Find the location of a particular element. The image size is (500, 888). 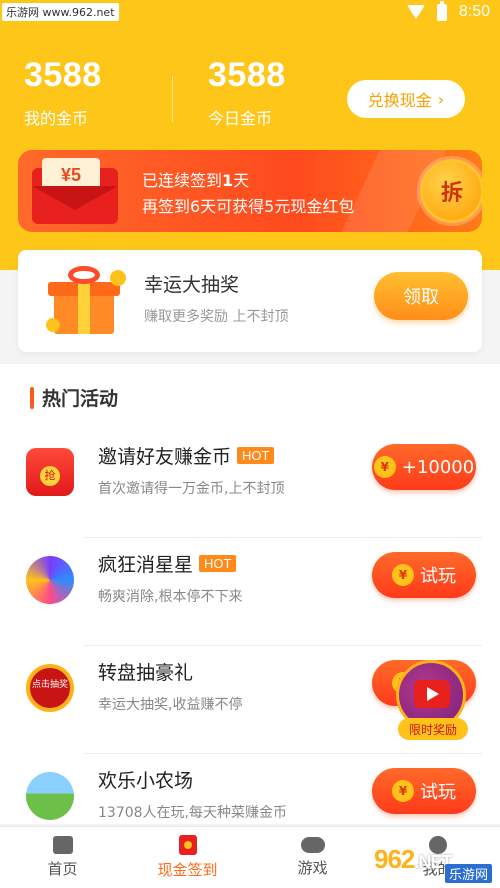

gamepad-icon is located at coordinates (312, 845).